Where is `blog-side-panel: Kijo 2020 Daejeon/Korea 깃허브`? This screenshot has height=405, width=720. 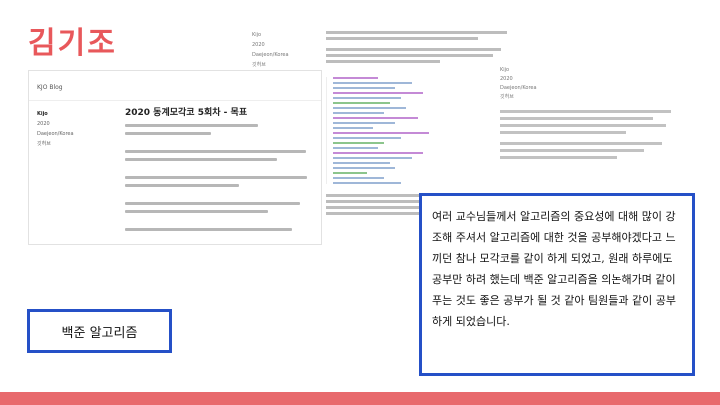
blog-side-panel: Kijo 2020 Daejeon/Korea 깃허브 is located at coordinates (590, 114).